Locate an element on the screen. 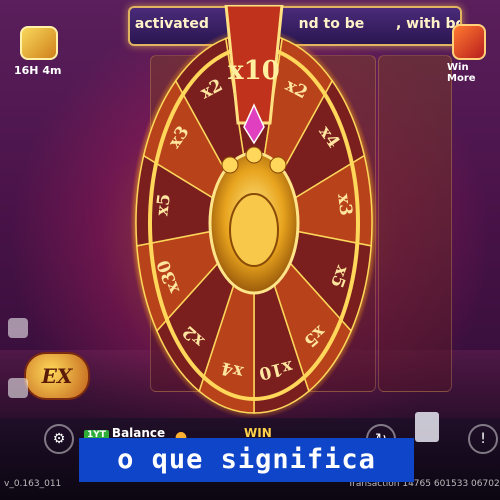 Image resolution: width=500 pixels, height=500 pixels. ex-badge: EX is located at coordinates (57, 376).